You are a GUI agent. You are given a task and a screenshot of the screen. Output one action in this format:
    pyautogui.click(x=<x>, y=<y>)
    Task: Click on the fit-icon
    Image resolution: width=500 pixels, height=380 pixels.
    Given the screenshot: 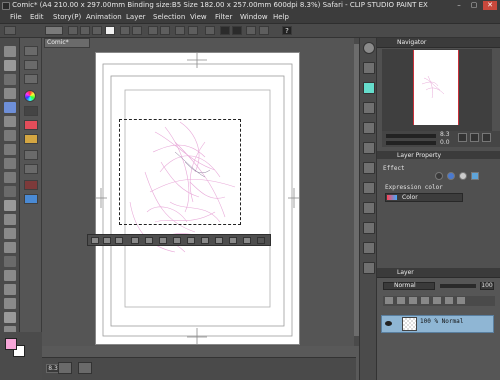 What is the action you would take?
    pyautogui.click(x=486, y=137)
    